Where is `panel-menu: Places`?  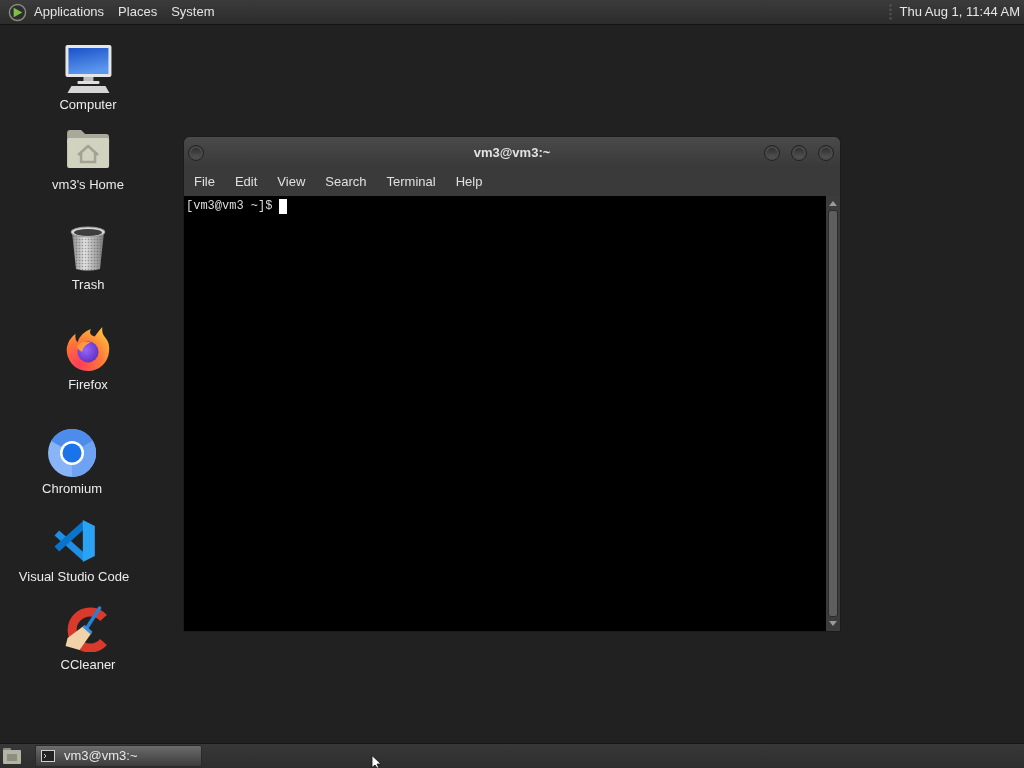
panel-menu: Places is located at coordinates (138, 12).